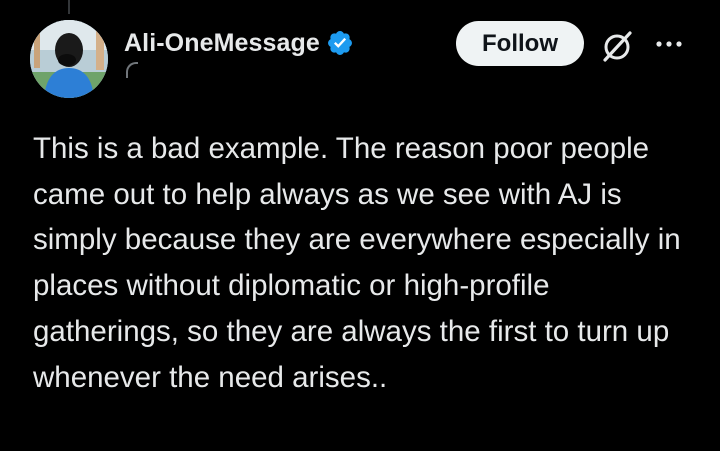 Image resolution: width=720 pixels, height=451 pixels. What do you see at coordinates (617, 46) in the screenshot?
I see `grok-icon` at bounding box center [617, 46].